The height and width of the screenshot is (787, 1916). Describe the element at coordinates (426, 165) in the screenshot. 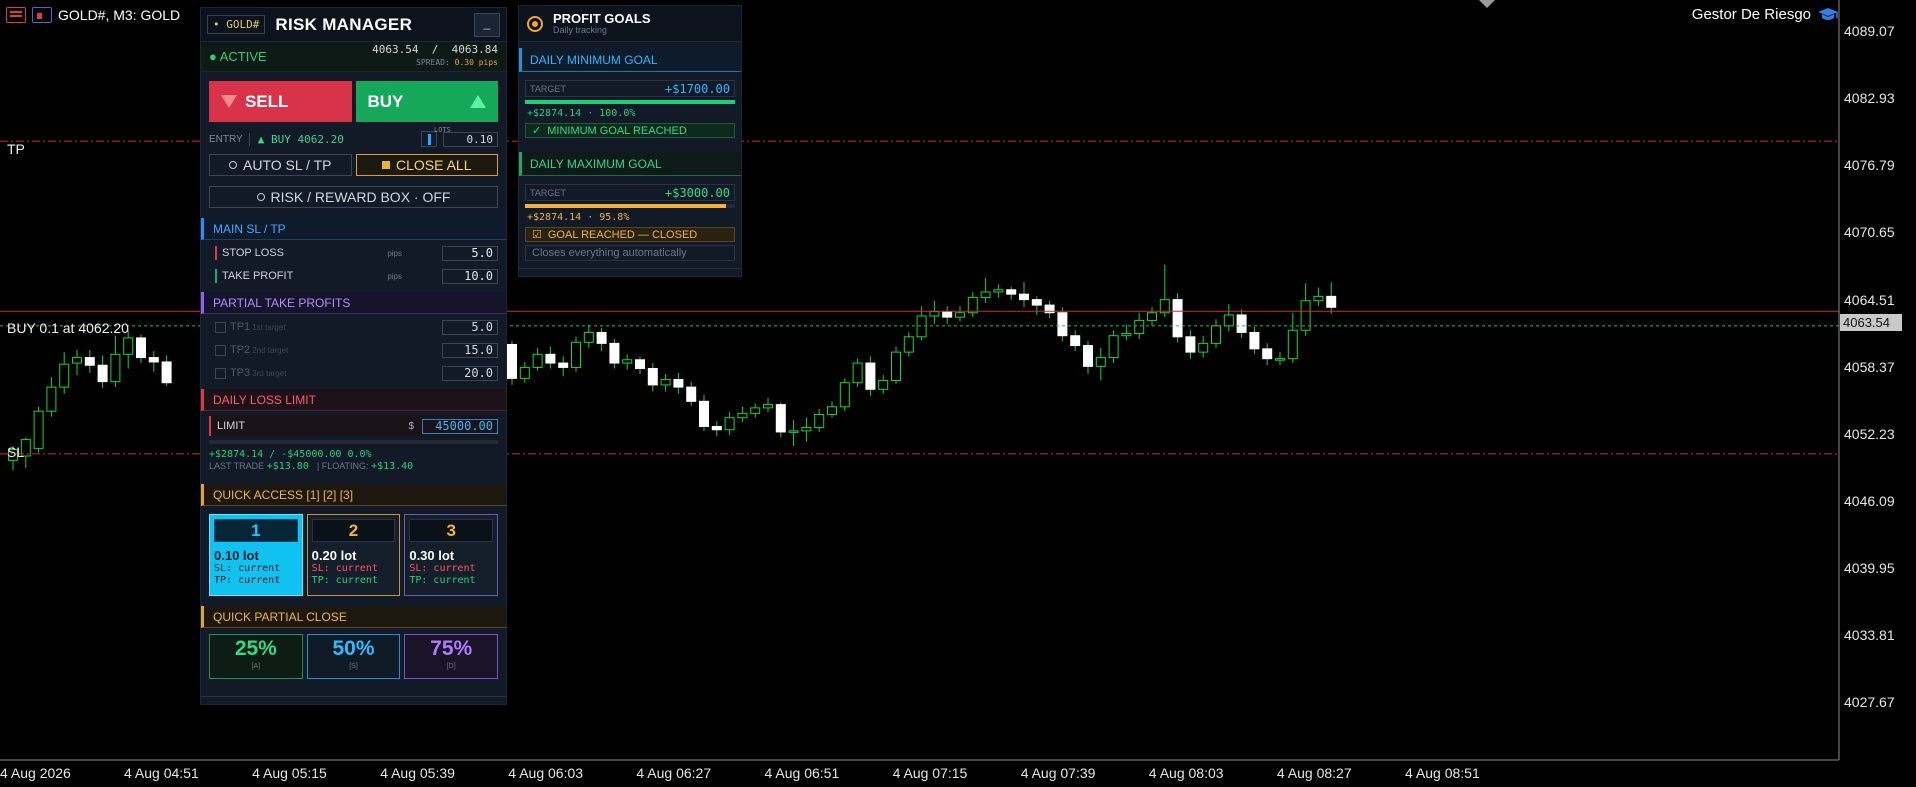

I see `close-all-button: CLOSE ALL` at that location.